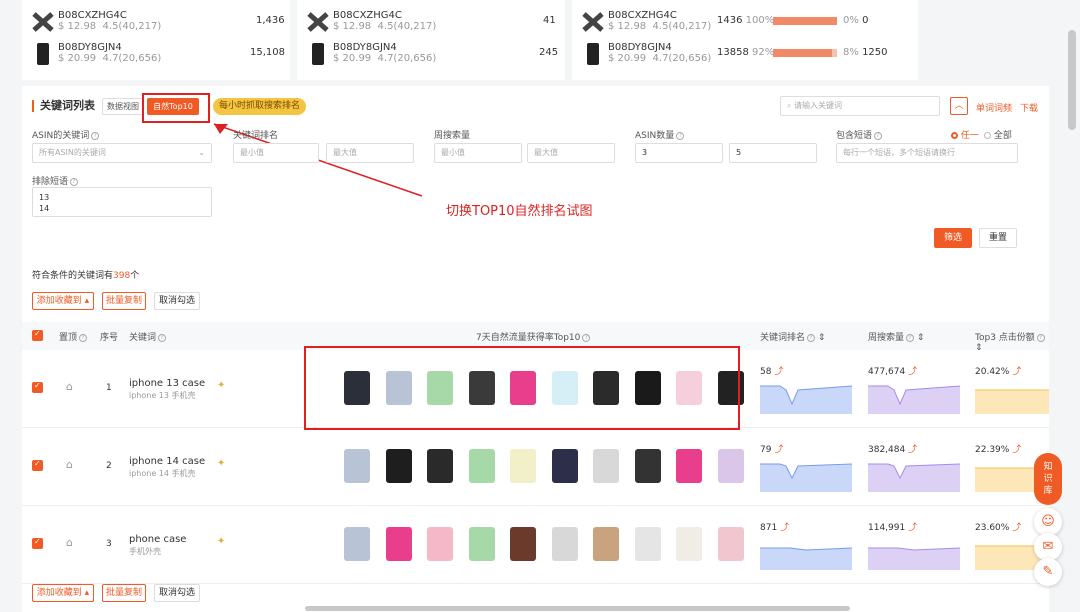 The width and height of the screenshot is (1080, 612). Describe the element at coordinates (577, 608) in the screenshot. I see `horizontal-scrollbar` at that location.